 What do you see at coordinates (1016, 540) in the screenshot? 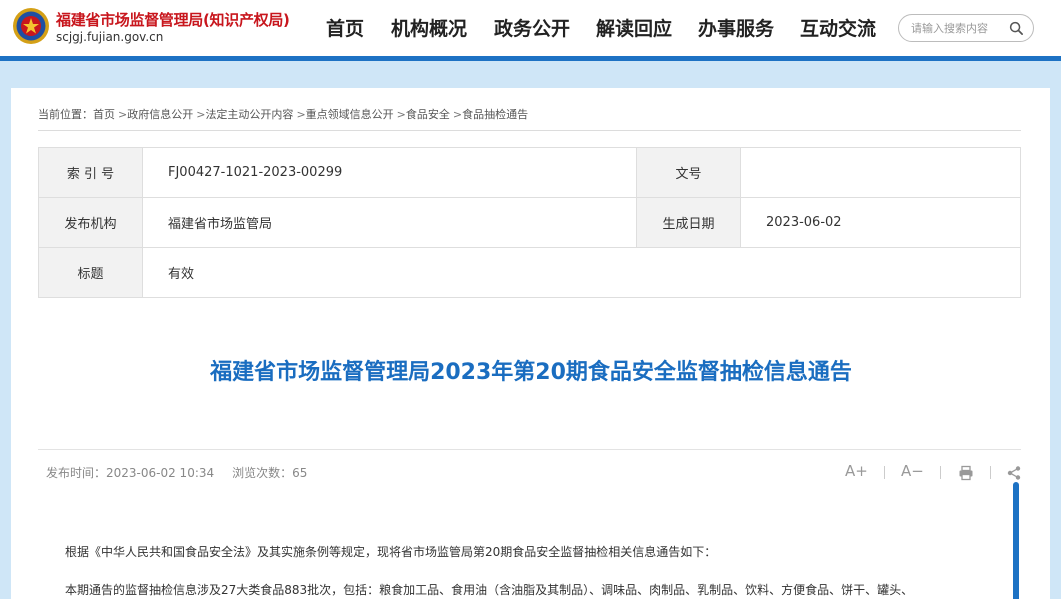
I see `scrollbar-thumb` at bounding box center [1016, 540].